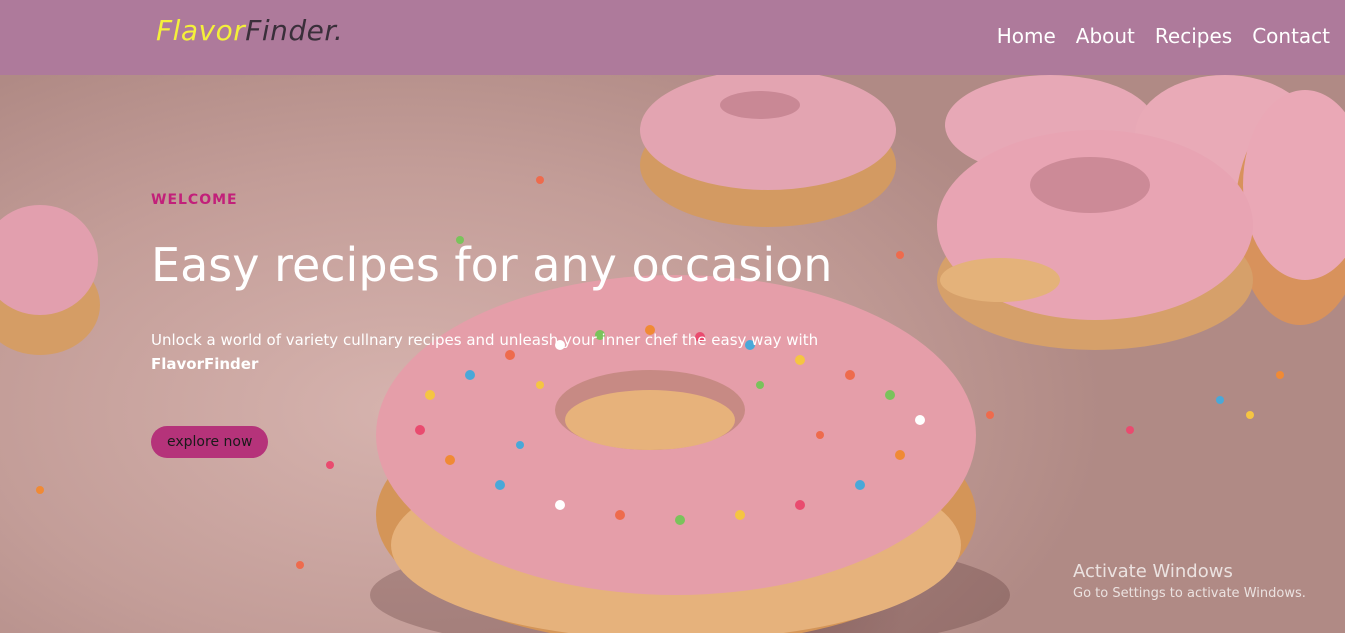  I want to click on brand-logo-part2: Finder., so click(294, 30).